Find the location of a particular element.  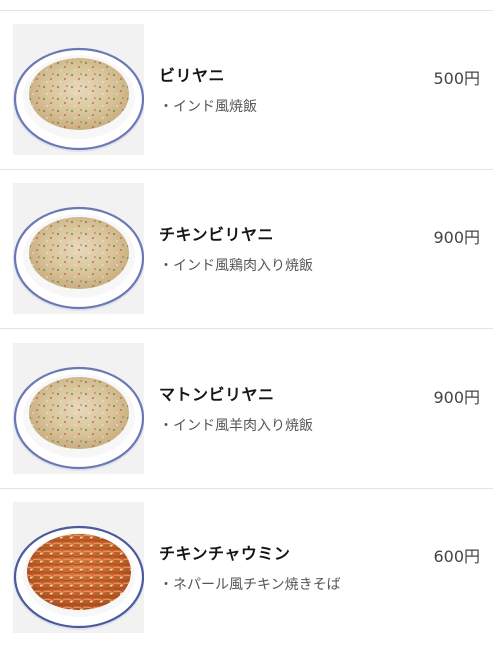

divider is located at coordinates (246, 328).